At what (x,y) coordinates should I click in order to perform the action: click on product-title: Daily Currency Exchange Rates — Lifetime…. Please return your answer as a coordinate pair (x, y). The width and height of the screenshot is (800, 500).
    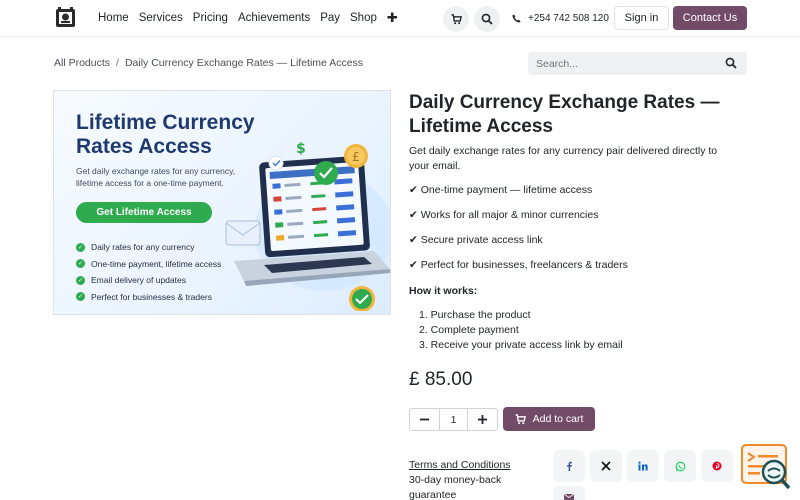
    Looking at the image, I should click on (564, 114).